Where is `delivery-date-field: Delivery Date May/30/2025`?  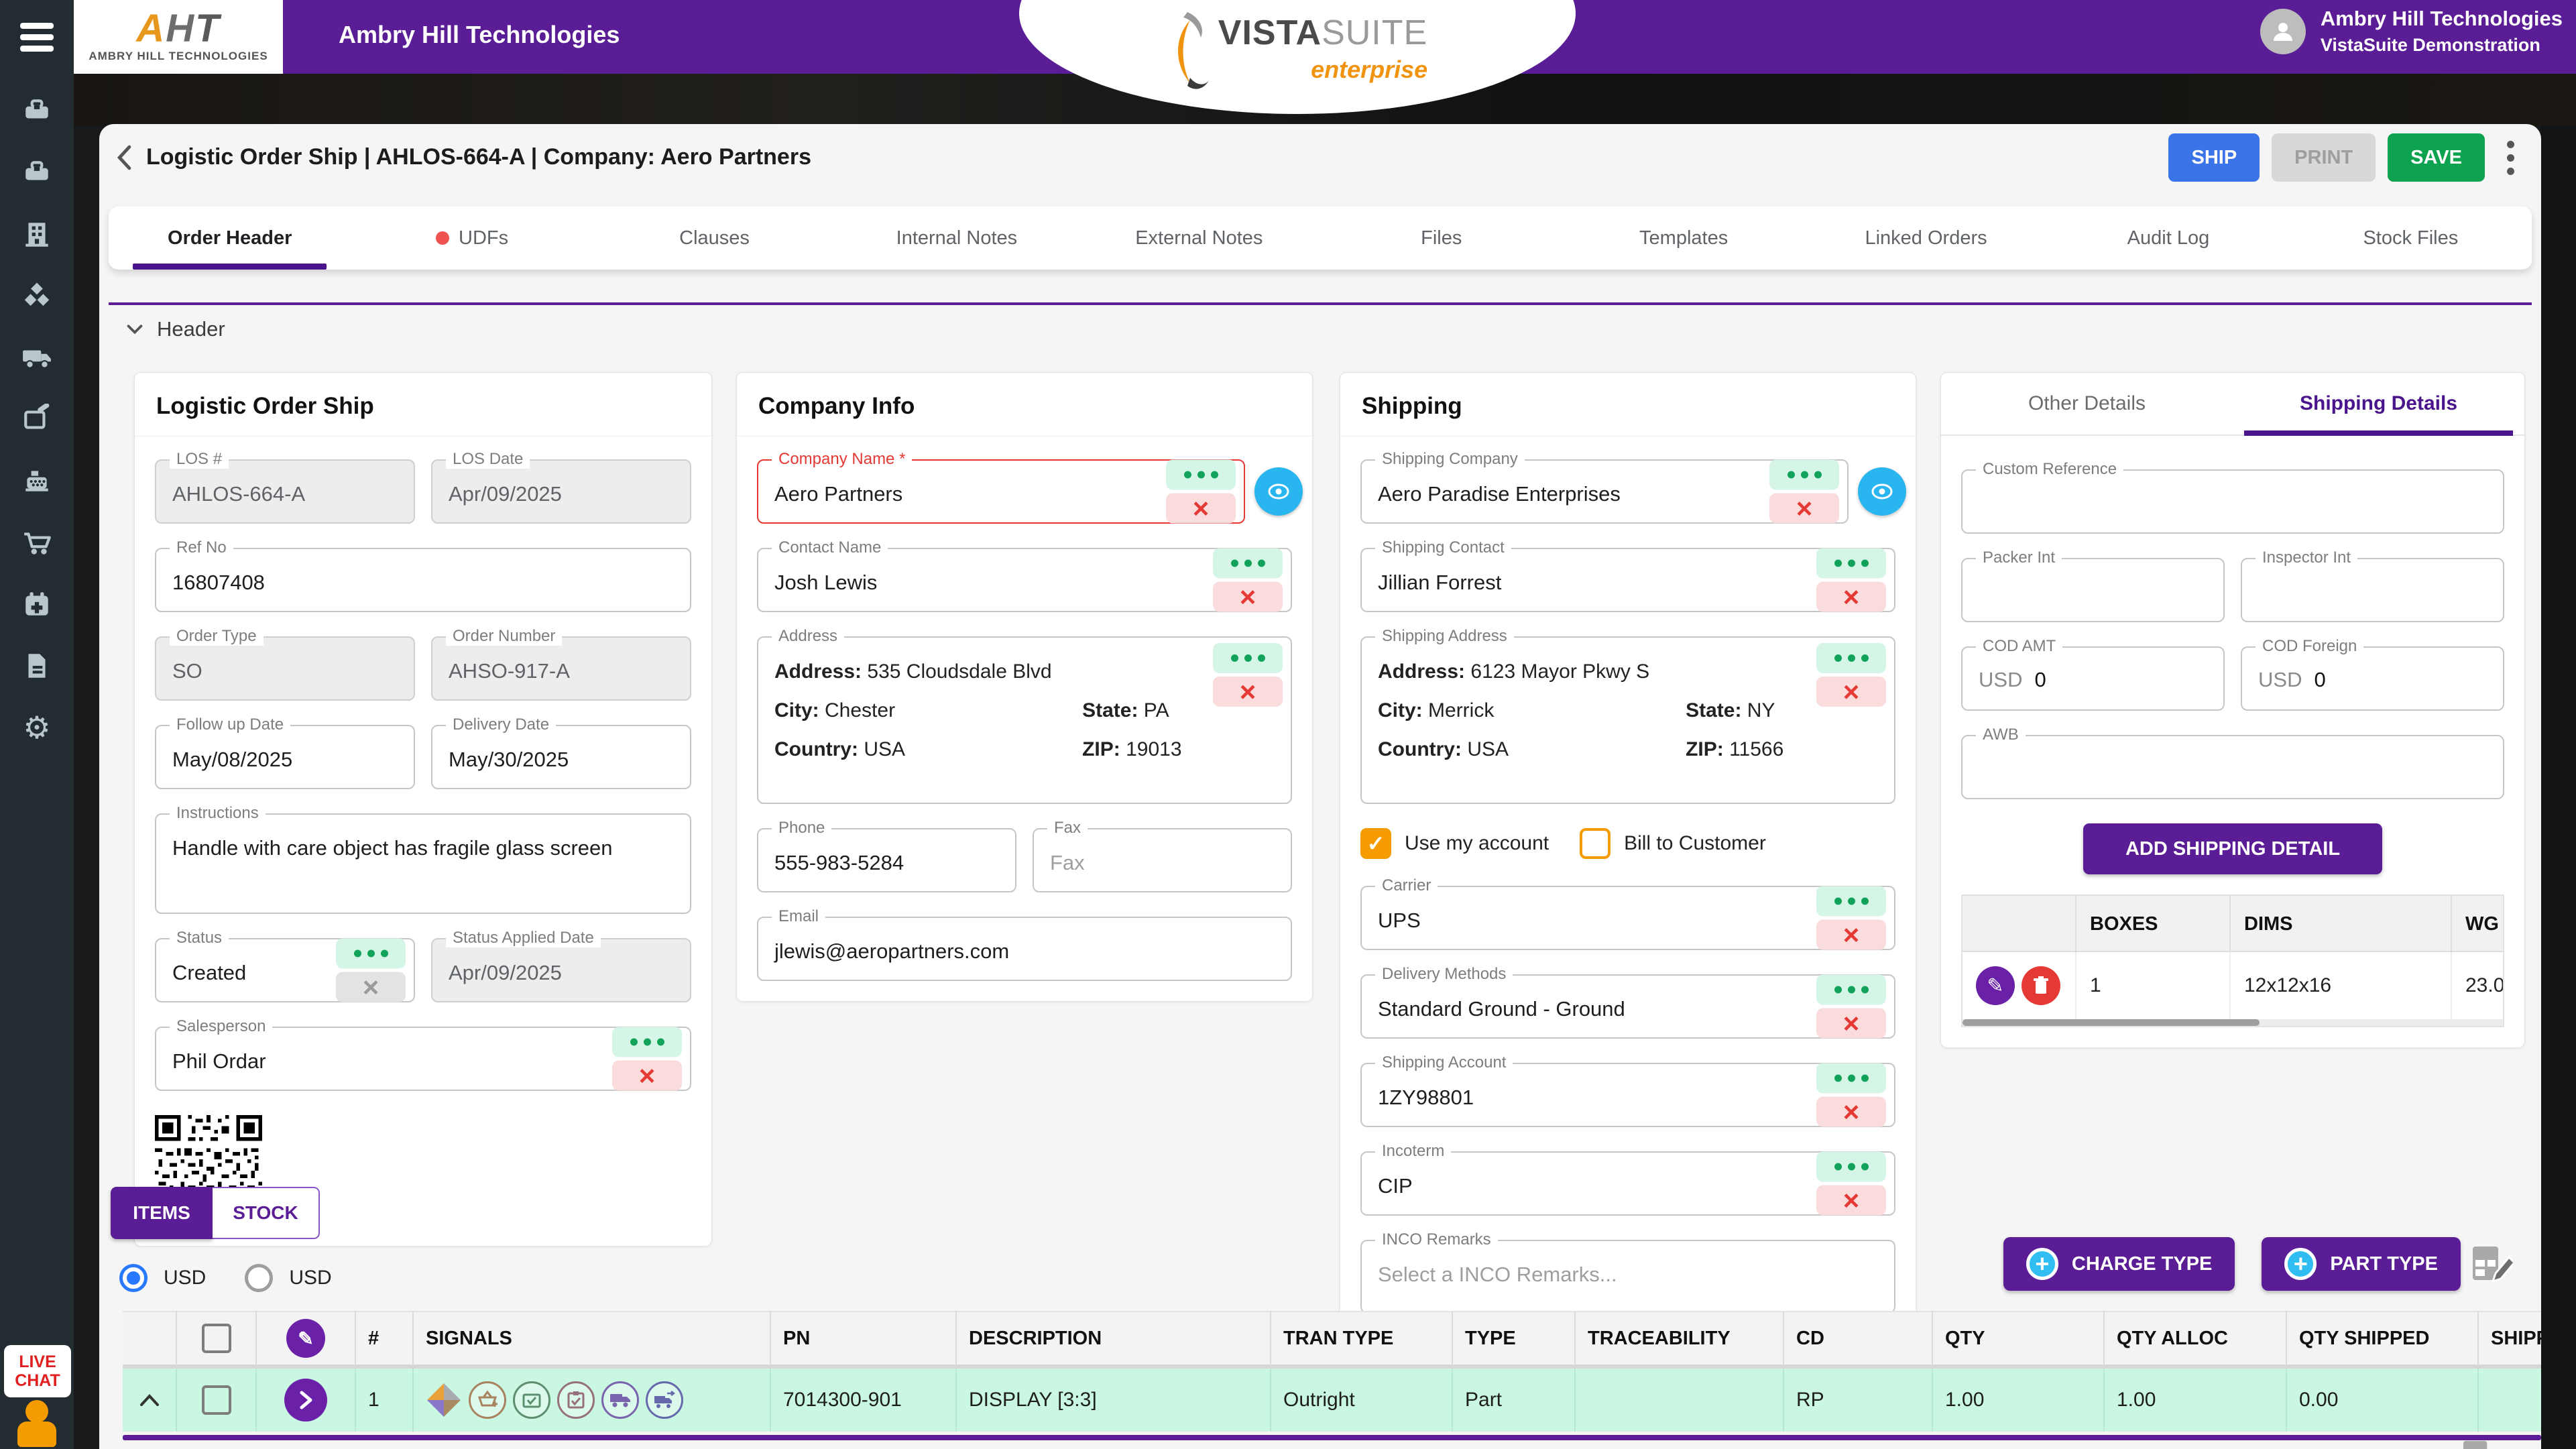
delivery-date-field: Delivery Date May/30/2025 is located at coordinates (561, 752).